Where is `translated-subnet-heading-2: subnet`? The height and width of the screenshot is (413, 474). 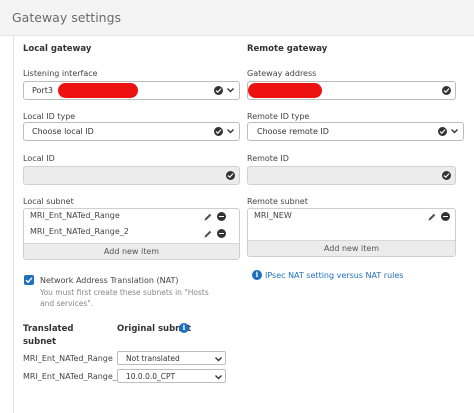
translated-subnet-heading-2: subnet is located at coordinates (40, 342).